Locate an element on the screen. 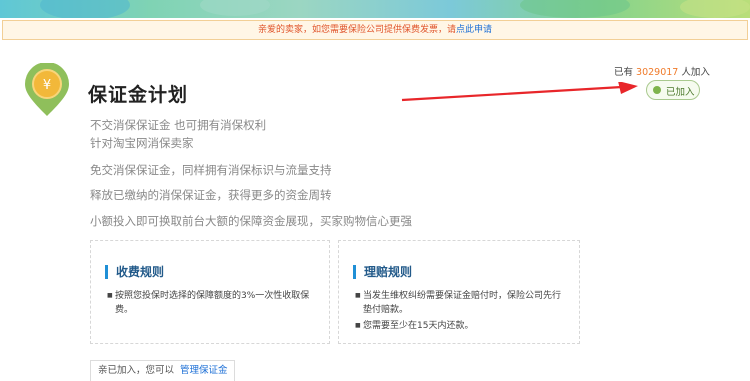 The image size is (750, 381). fee-rule-item: 按照您投保时选择的保障额度的3%一次性收取保费。 is located at coordinates (212, 303).